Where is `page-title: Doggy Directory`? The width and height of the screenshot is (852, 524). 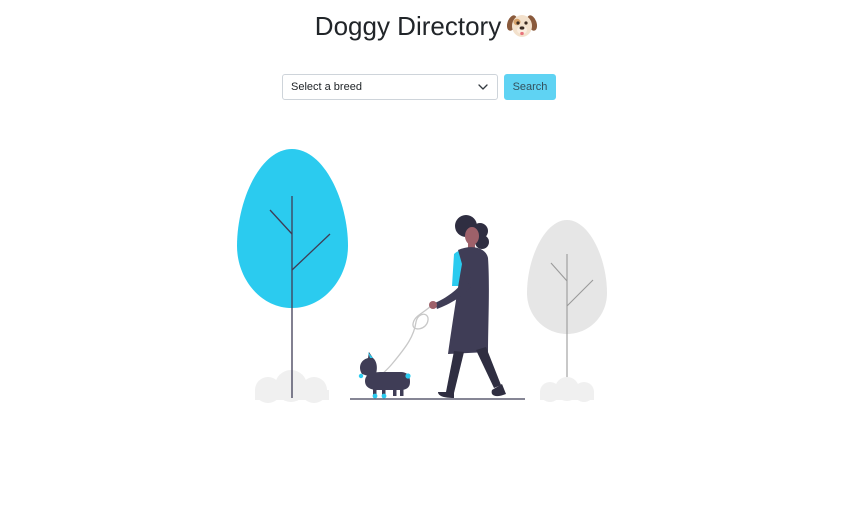
page-title: Doggy Directory is located at coordinates (426, 28).